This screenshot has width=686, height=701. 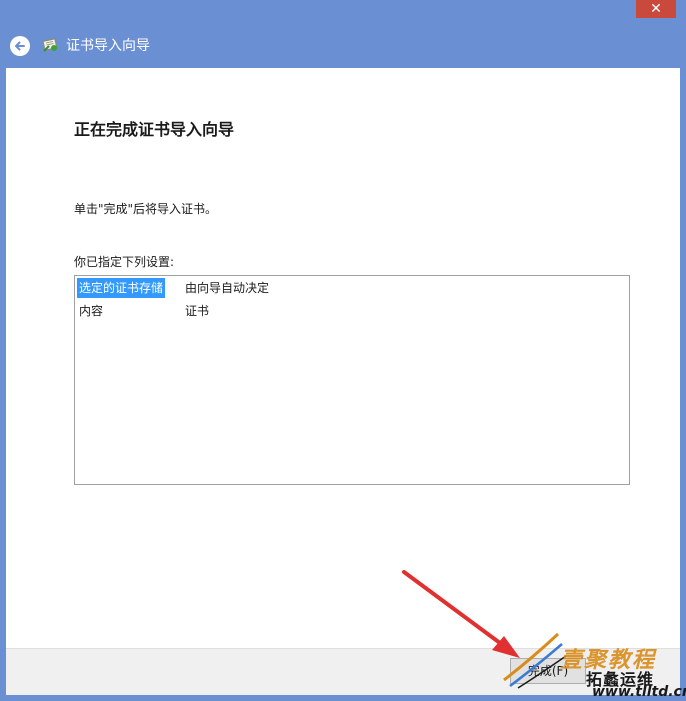 What do you see at coordinates (50, 45) in the screenshot?
I see `certificate-wizard-icon` at bounding box center [50, 45].